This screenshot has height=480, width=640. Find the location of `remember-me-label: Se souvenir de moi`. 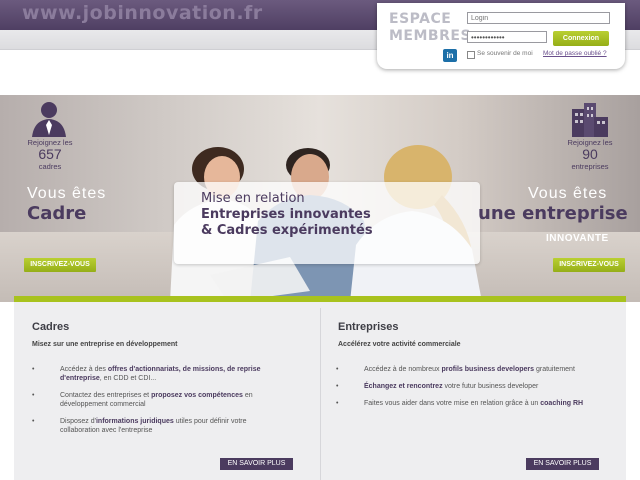

remember-me-label: Se souvenir de moi is located at coordinates (505, 53).